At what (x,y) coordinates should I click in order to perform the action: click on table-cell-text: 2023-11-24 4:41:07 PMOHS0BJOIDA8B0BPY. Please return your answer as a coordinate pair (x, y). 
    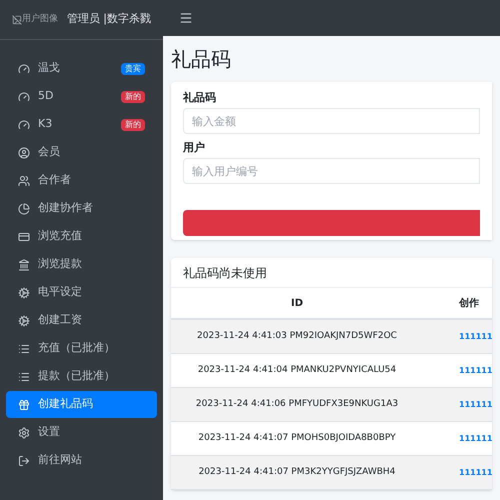
    Looking at the image, I should click on (297, 438).